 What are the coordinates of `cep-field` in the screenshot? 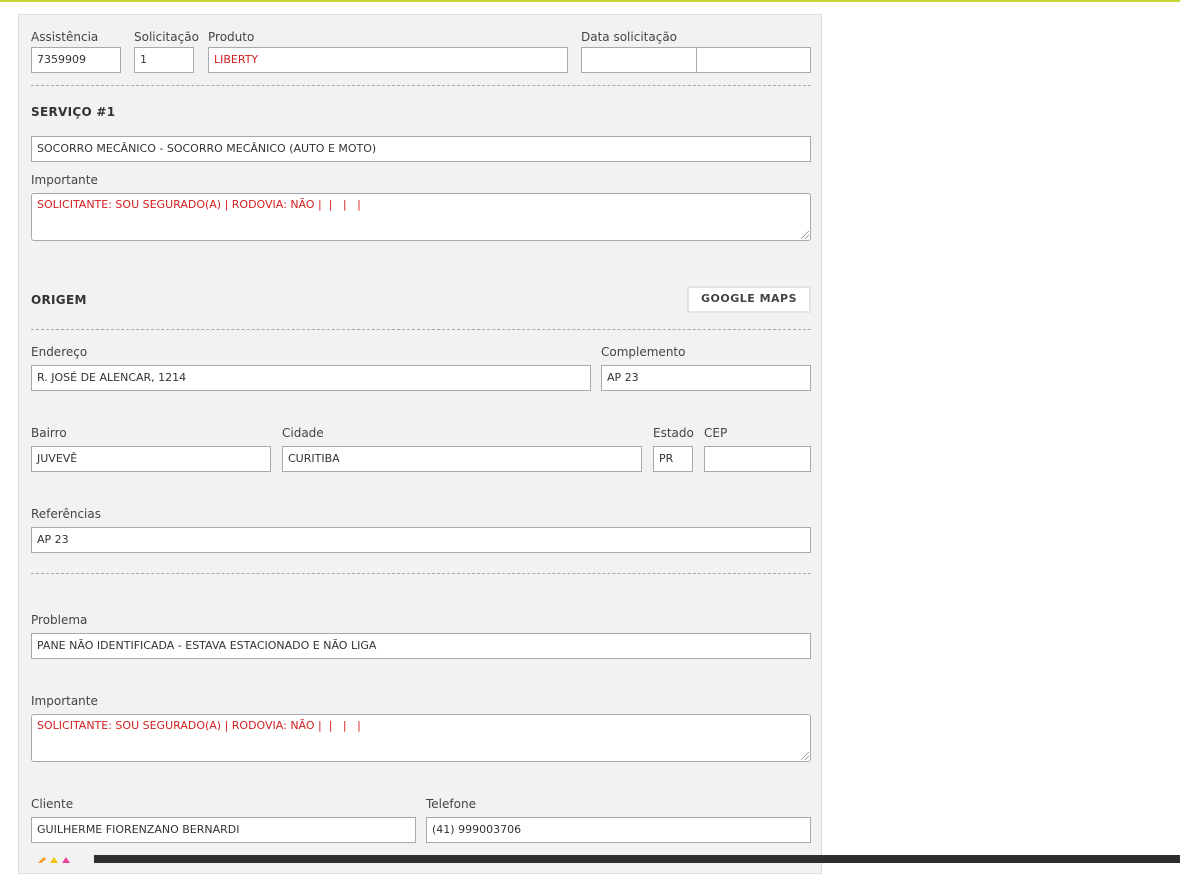 It's located at (757, 459).